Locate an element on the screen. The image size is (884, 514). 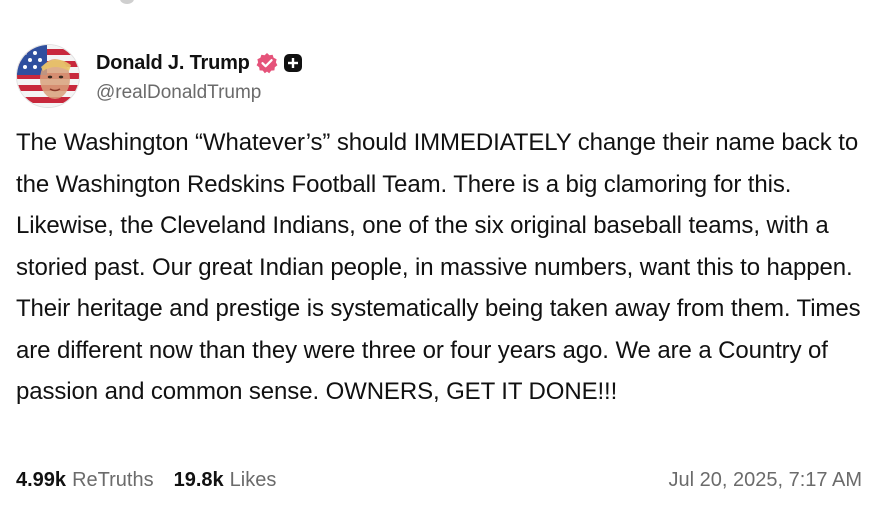
likes-stat: 19.8k Likes is located at coordinates (225, 480).